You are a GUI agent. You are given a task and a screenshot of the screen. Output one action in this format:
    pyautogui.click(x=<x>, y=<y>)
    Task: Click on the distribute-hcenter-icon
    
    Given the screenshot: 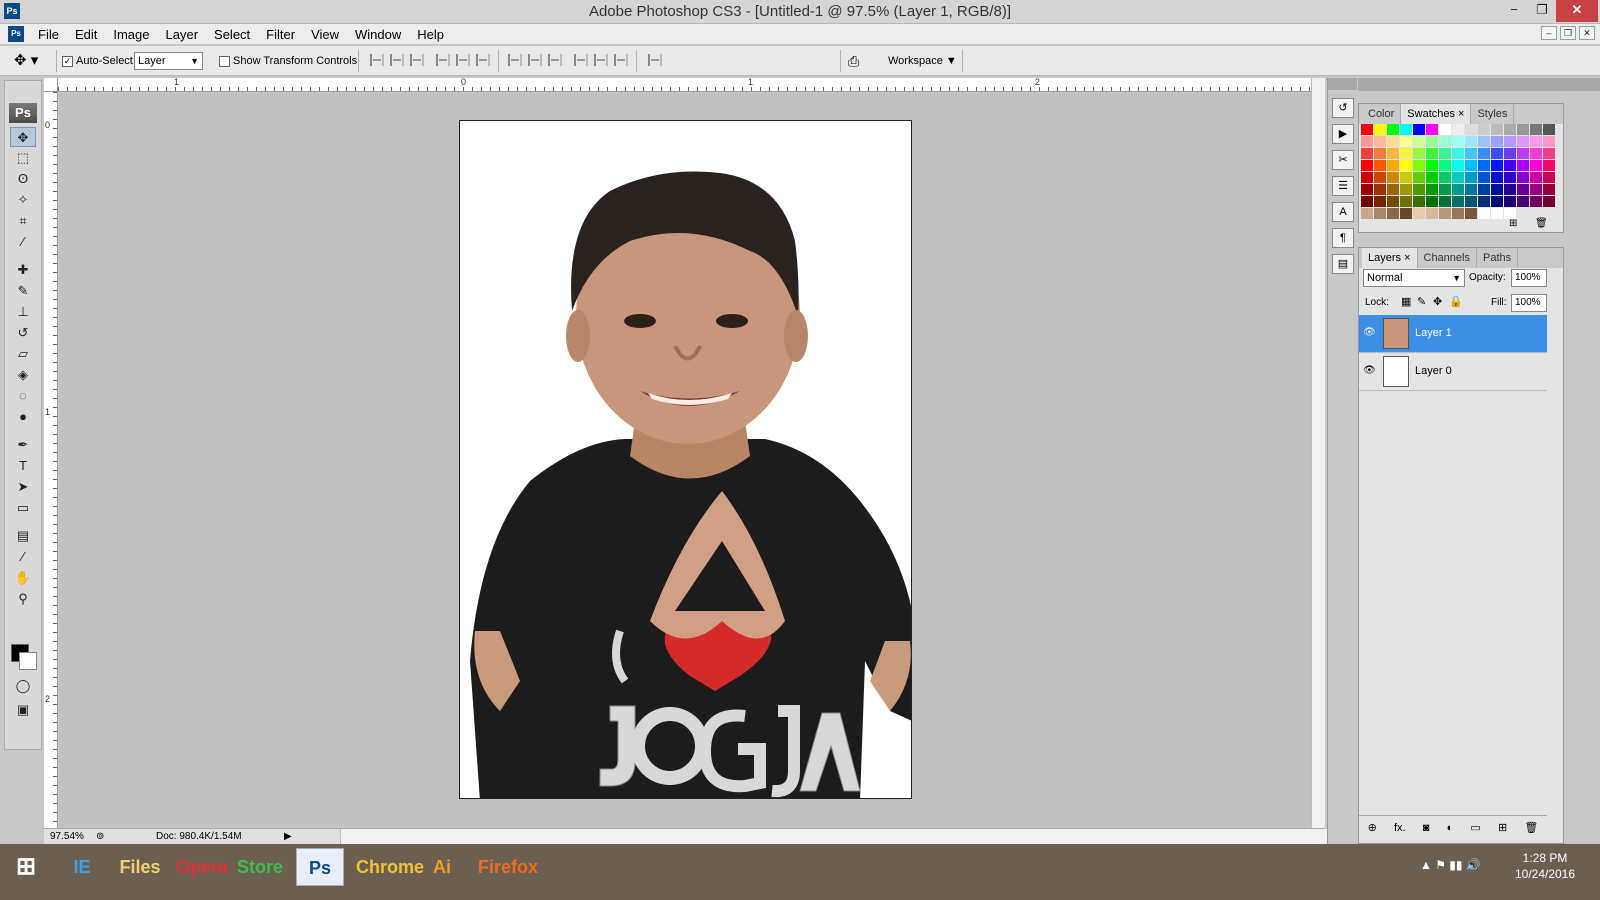 What is the action you would take?
    pyautogui.click(x=601, y=60)
    